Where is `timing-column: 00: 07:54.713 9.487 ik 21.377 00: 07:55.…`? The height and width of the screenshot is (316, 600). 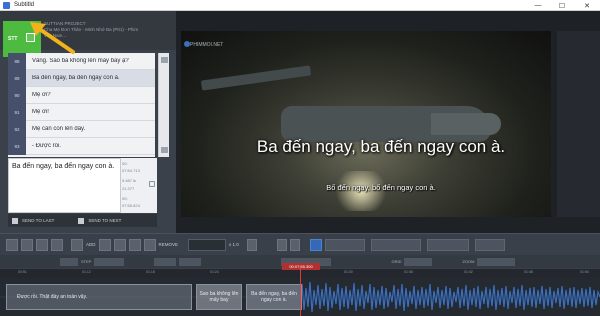
timing-column: 00: 07:54.713 9.487 ik 21.377 00: 07:55.… is located at coordinates (134, 185).